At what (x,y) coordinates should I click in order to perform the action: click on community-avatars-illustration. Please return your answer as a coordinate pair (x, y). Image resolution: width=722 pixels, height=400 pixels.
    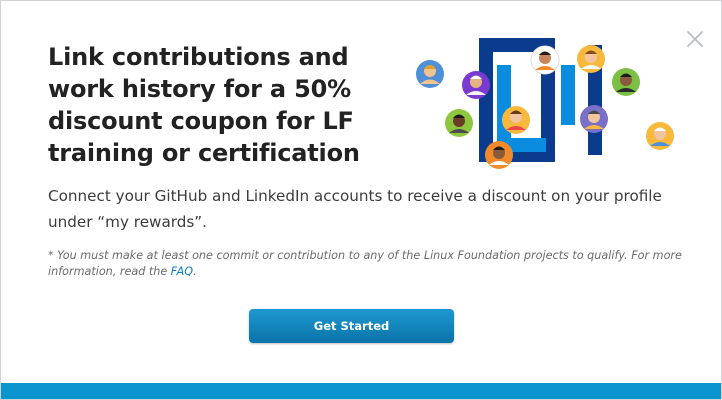
    Looking at the image, I should click on (545, 103).